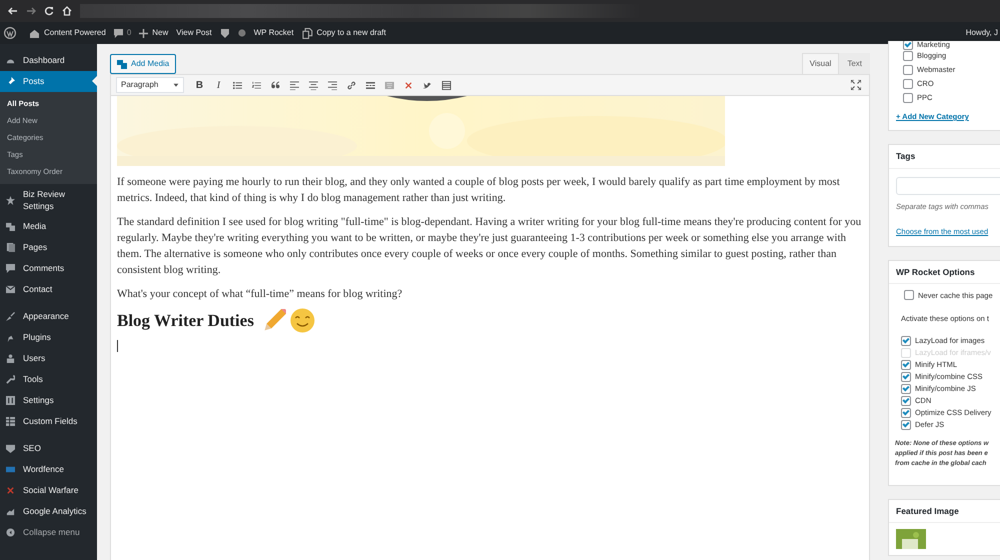  What do you see at coordinates (427, 85) in the screenshot?
I see `bird-icon` at bounding box center [427, 85].